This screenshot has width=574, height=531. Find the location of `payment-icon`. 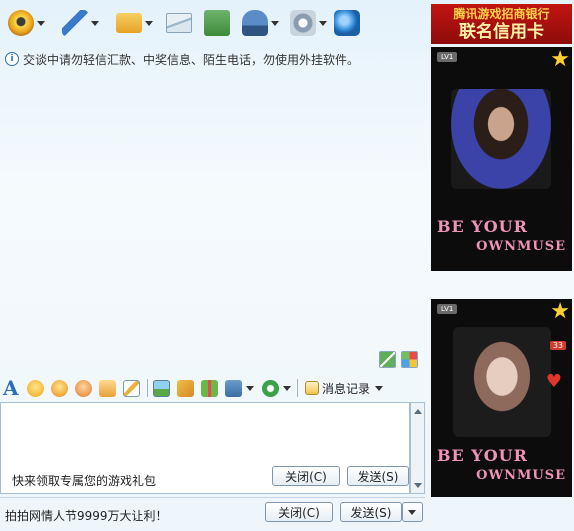

payment-icon is located at coordinates (270, 388).